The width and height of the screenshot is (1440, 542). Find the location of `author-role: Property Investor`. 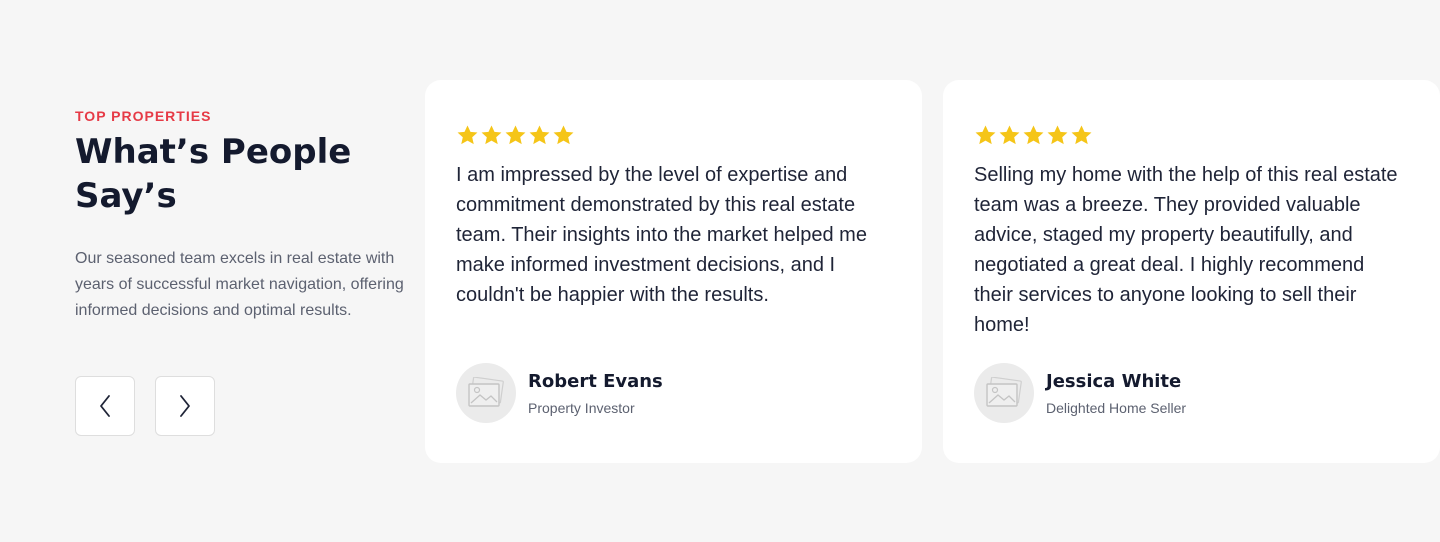

author-role: Property Investor is located at coordinates (581, 407).